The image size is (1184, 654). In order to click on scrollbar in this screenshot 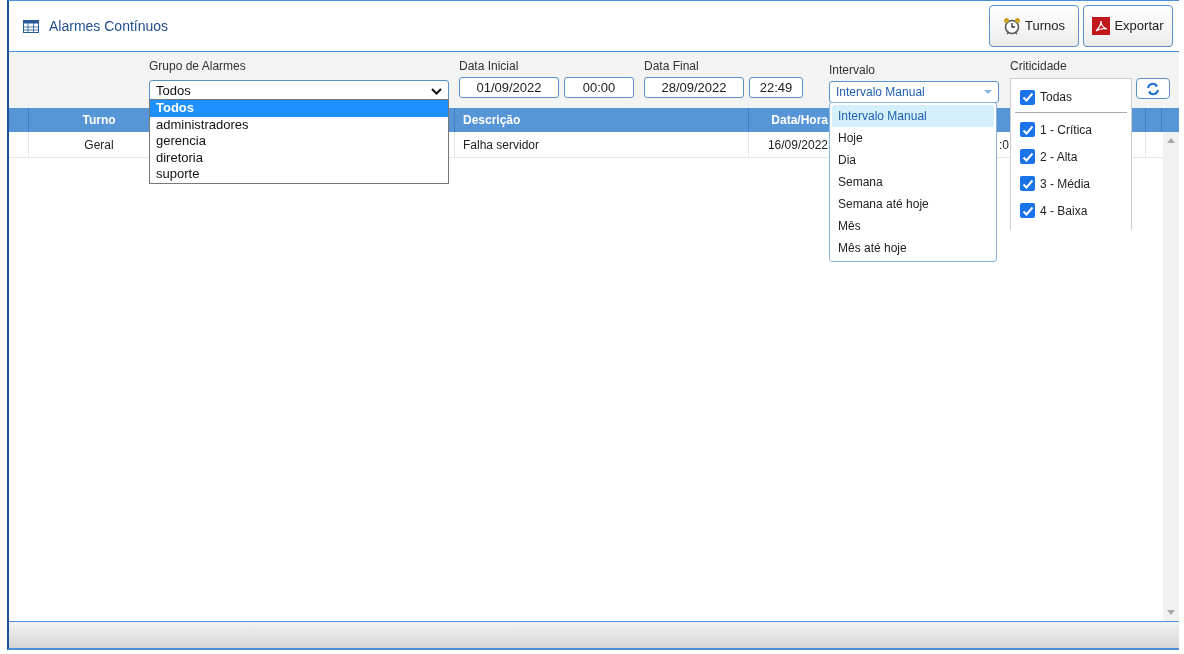, I will do `click(1171, 376)`.